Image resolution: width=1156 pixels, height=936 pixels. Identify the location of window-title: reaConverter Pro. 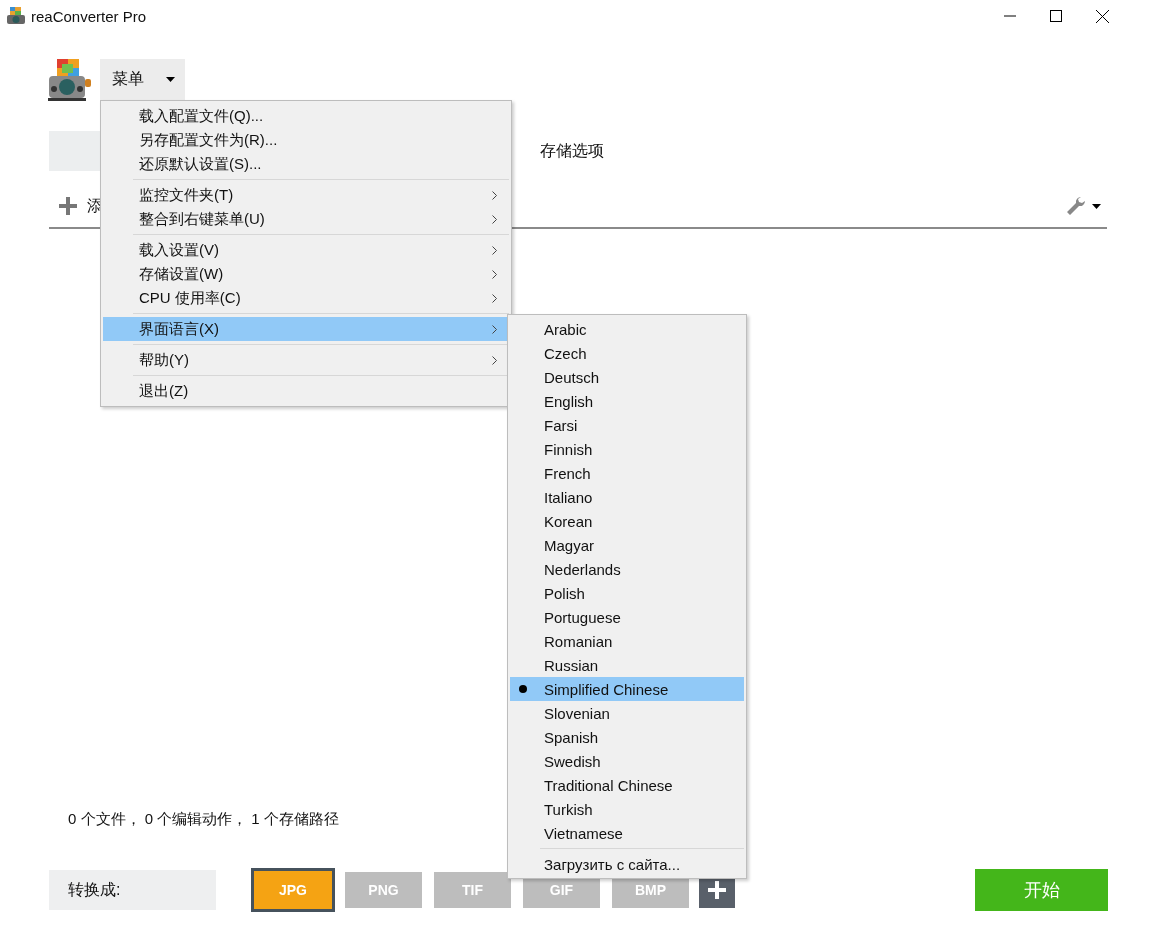
(89, 16).